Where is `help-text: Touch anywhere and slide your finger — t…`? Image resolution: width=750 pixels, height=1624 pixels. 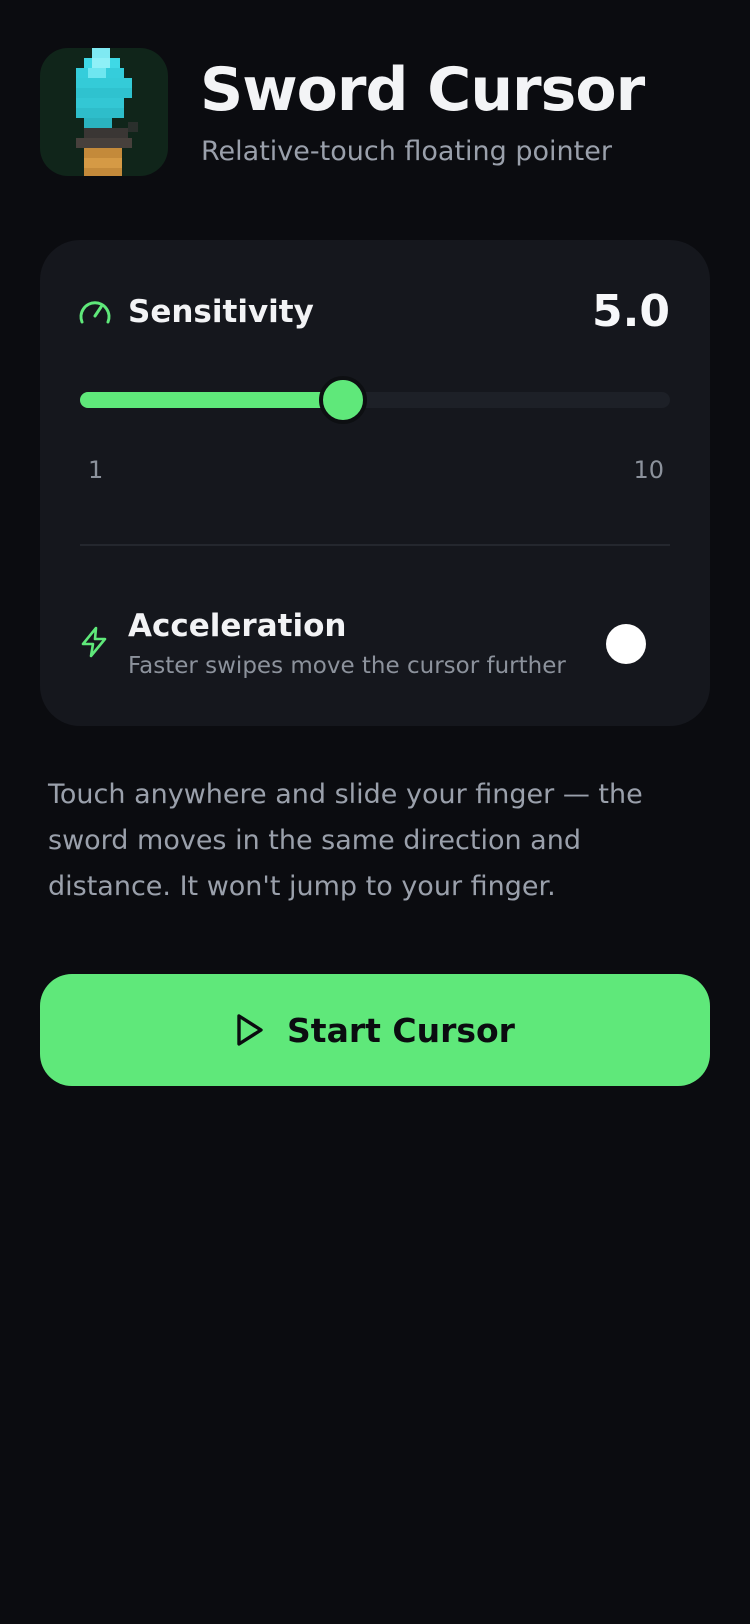
help-text: Touch anywhere and slide your finger — t… is located at coordinates (345, 840).